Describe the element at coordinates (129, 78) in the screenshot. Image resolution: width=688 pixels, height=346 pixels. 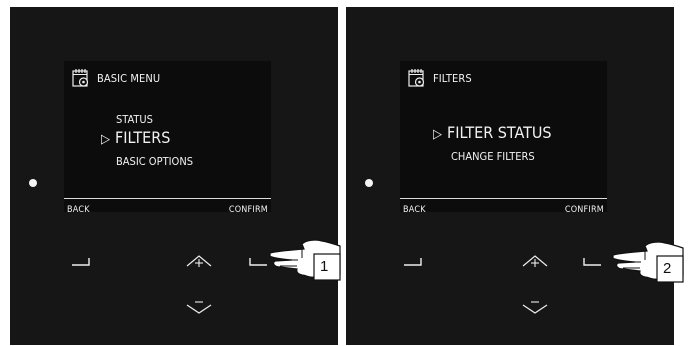
I see `screen-title: BASIC MENU` at that location.